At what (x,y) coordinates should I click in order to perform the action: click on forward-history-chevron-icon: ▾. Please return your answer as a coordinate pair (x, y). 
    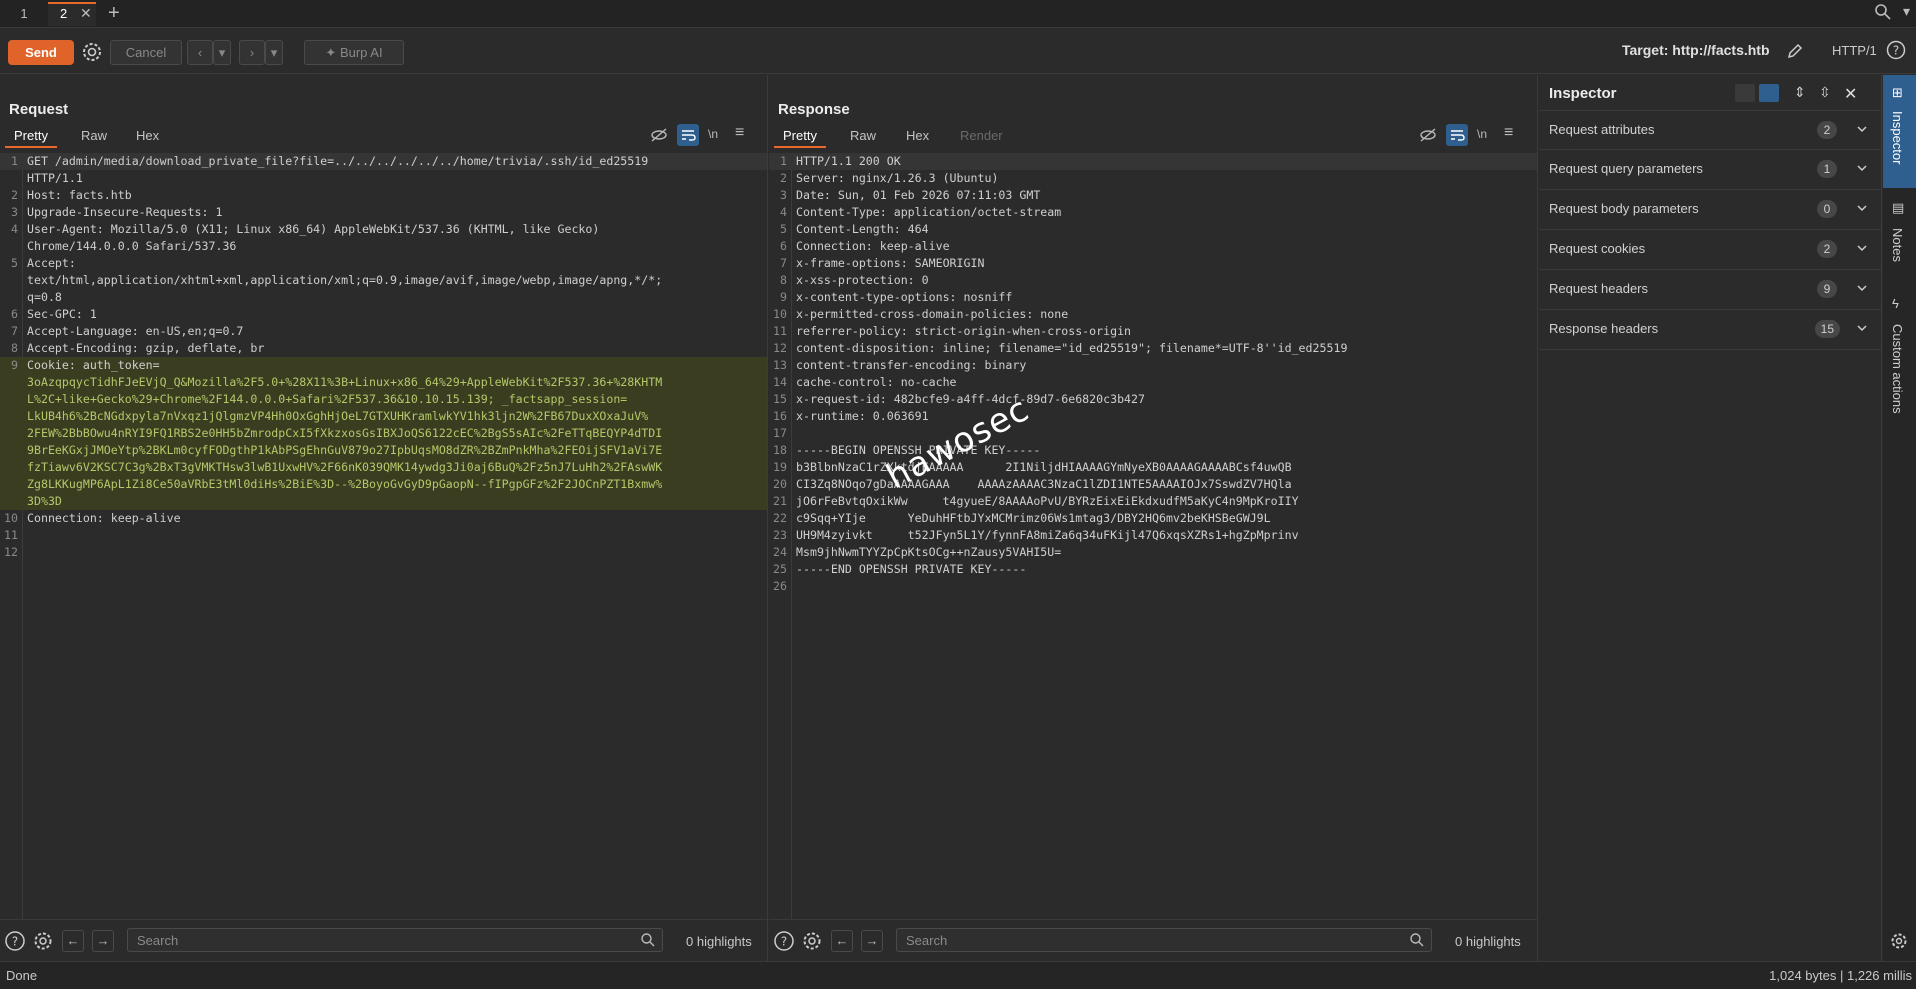
    Looking at the image, I should click on (274, 52).